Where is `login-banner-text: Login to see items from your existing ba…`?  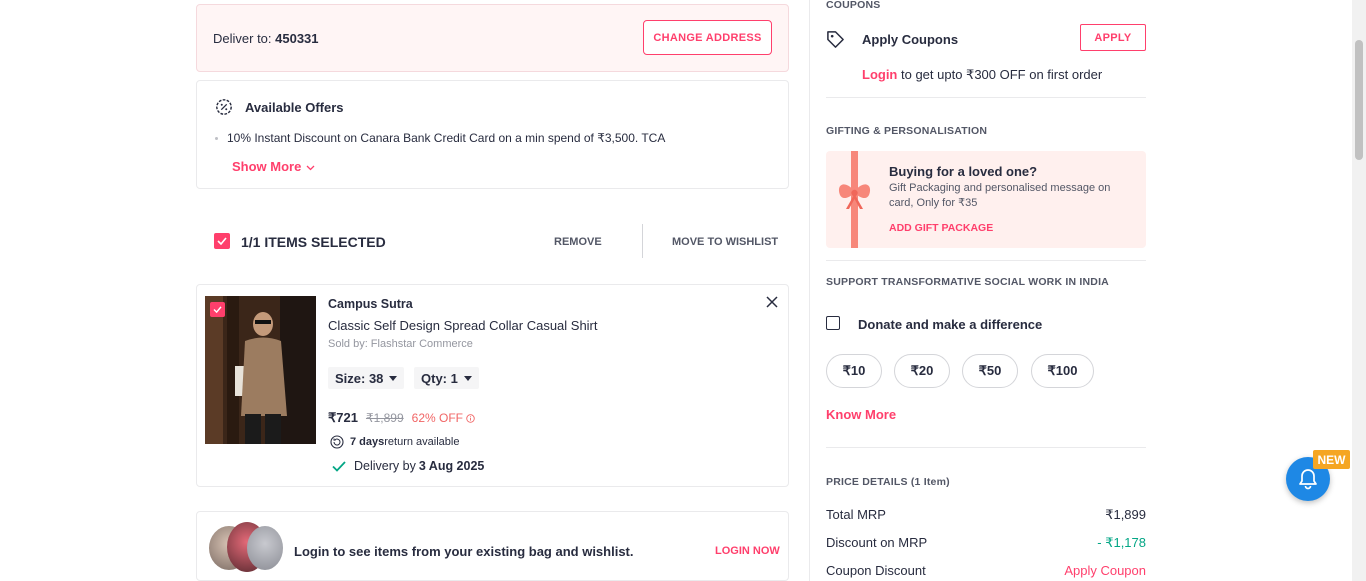
login-banner-text: Login to see items from your existing ba… is located at coordinates (464, 551).